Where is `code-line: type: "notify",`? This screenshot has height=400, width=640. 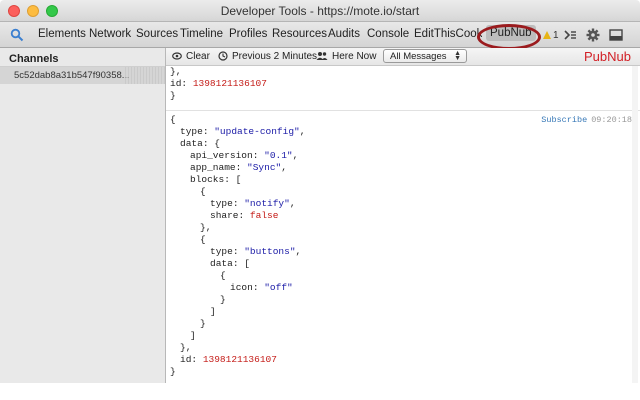 code-line: type: "notify", is located at coordinates (253, 203).